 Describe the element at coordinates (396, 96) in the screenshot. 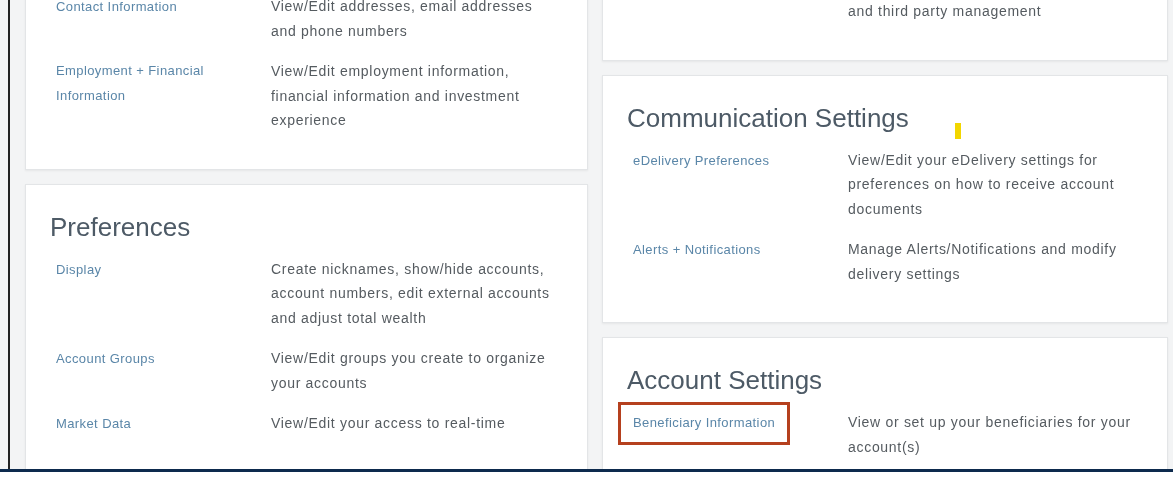

I see `setting-description: View/Edit employment information, financial information and investment experience` at that location.